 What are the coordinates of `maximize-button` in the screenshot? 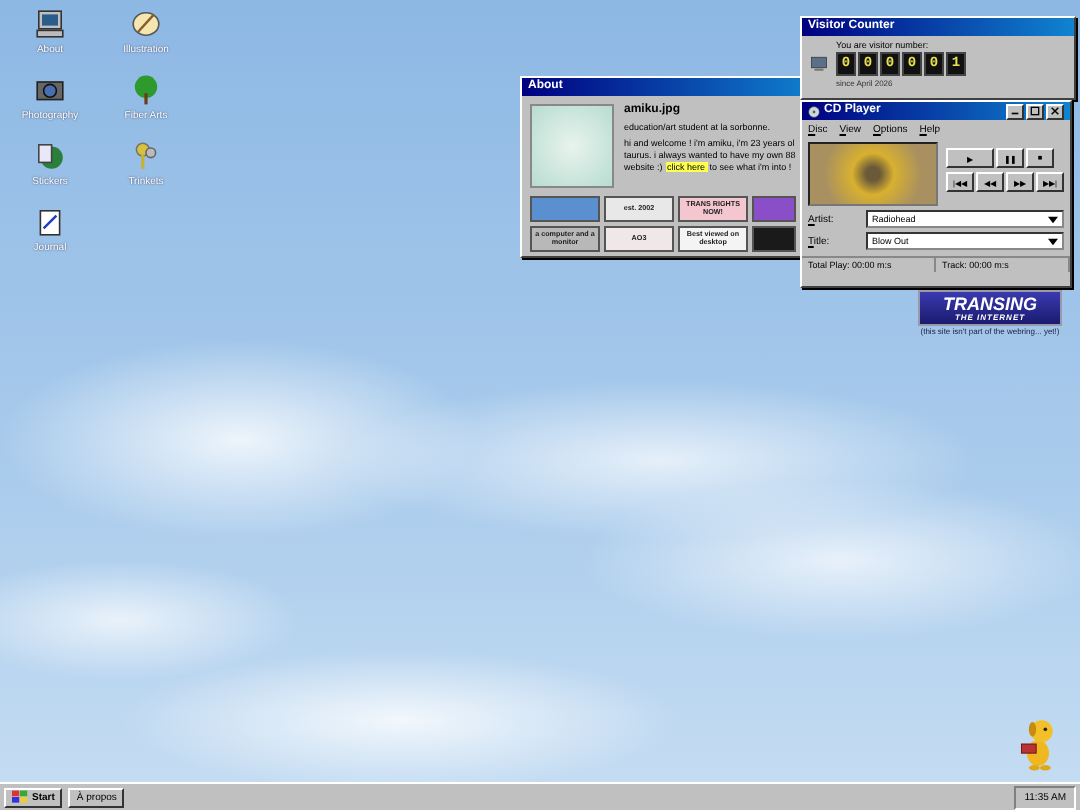 It's located at (1035, 111).